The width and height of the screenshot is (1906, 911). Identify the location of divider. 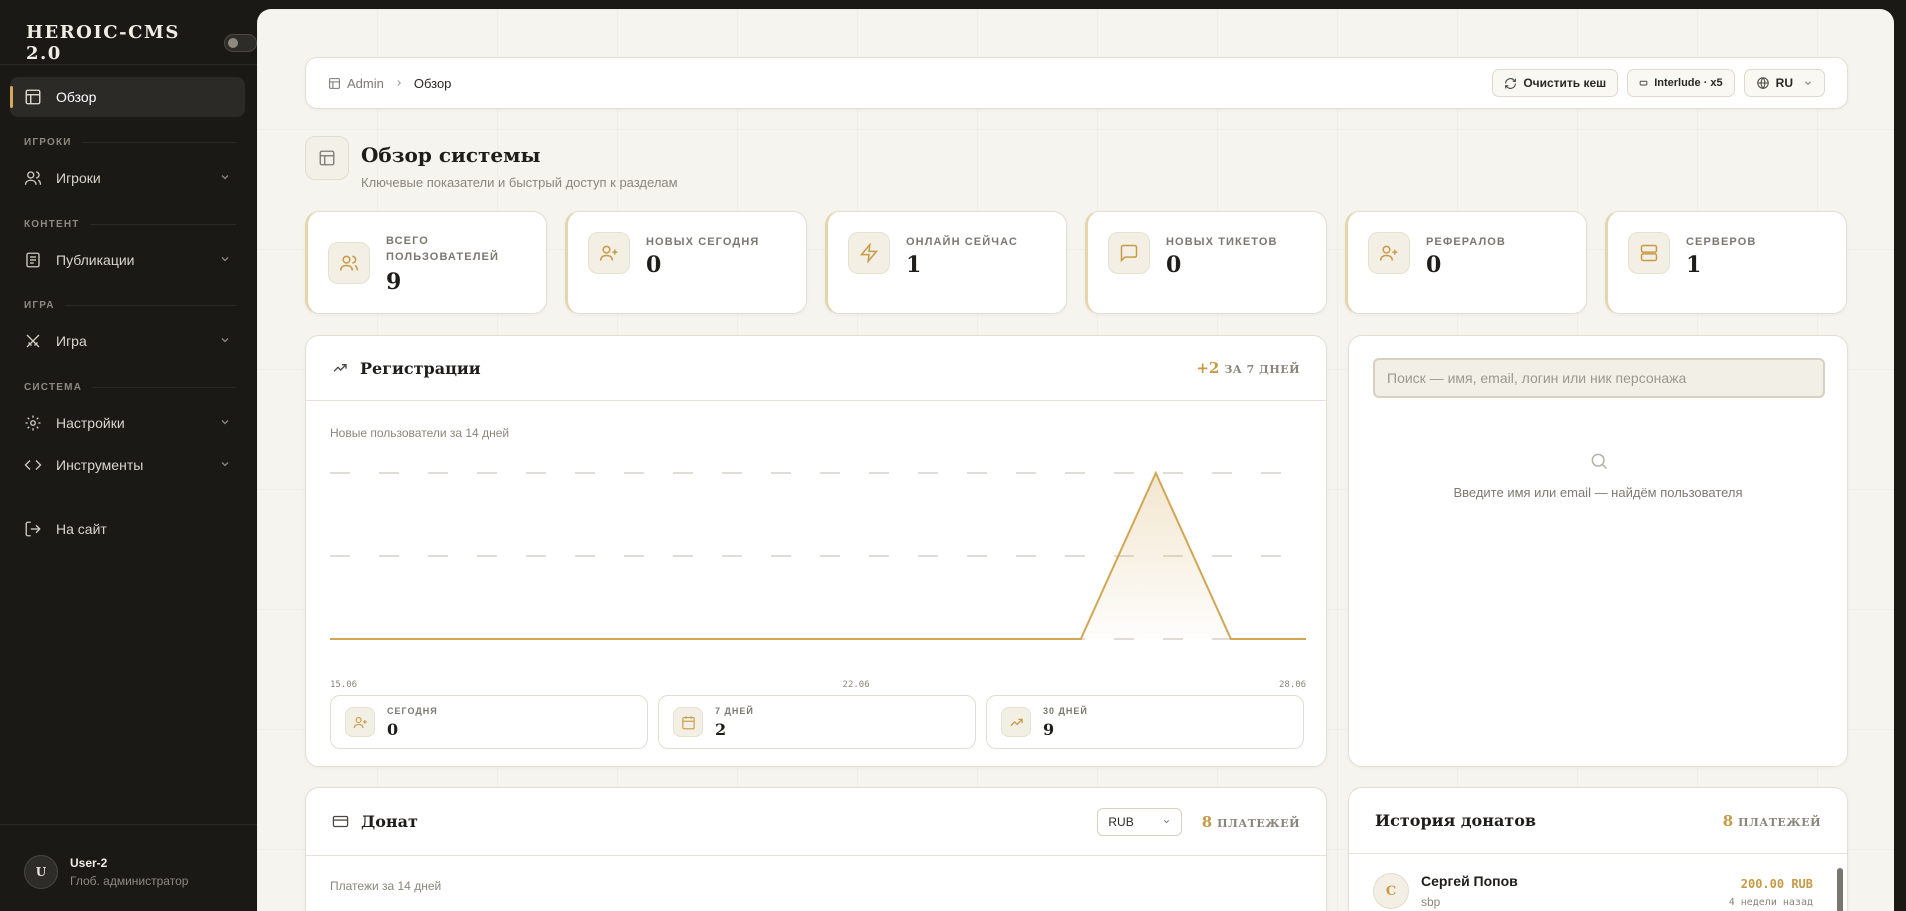
(128, 64).